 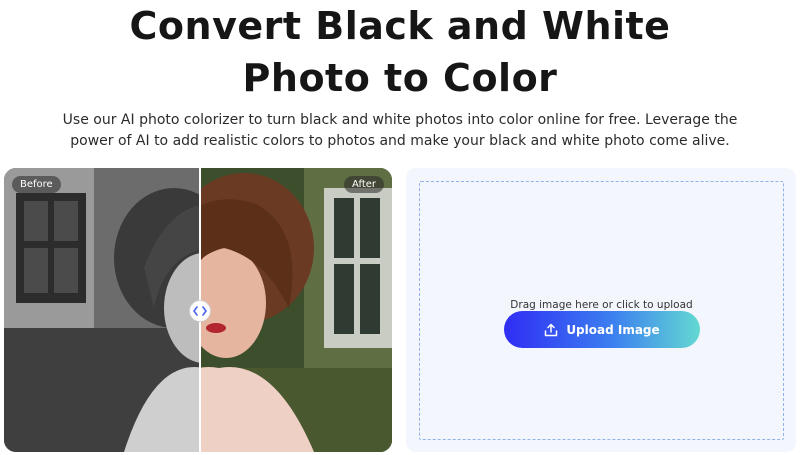 I want to click on title-line-1: Convert Black and White, so click(x=400, y=26).